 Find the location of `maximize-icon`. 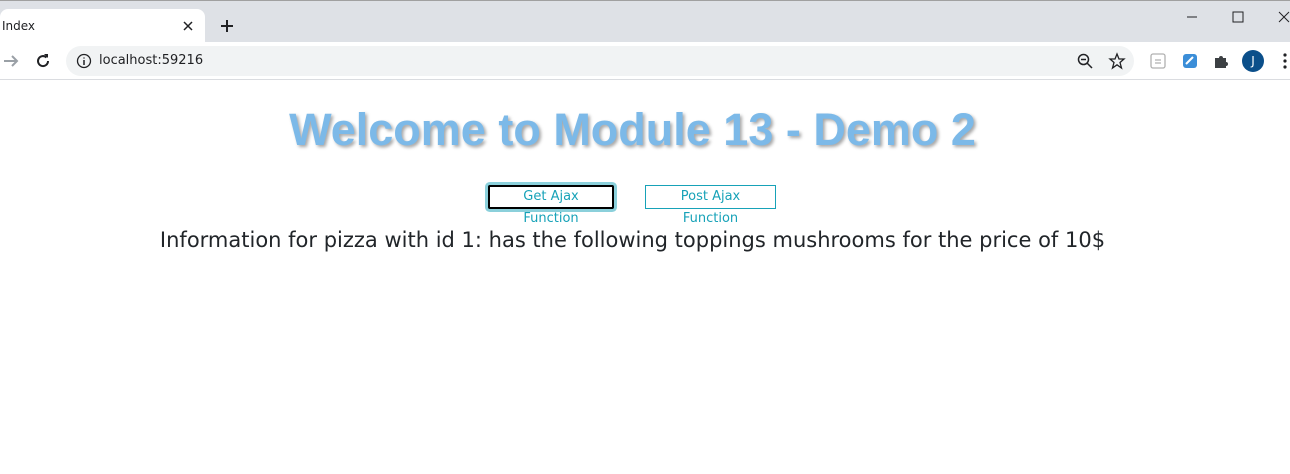

maximize-icon is located at coordinates (1238, 17).